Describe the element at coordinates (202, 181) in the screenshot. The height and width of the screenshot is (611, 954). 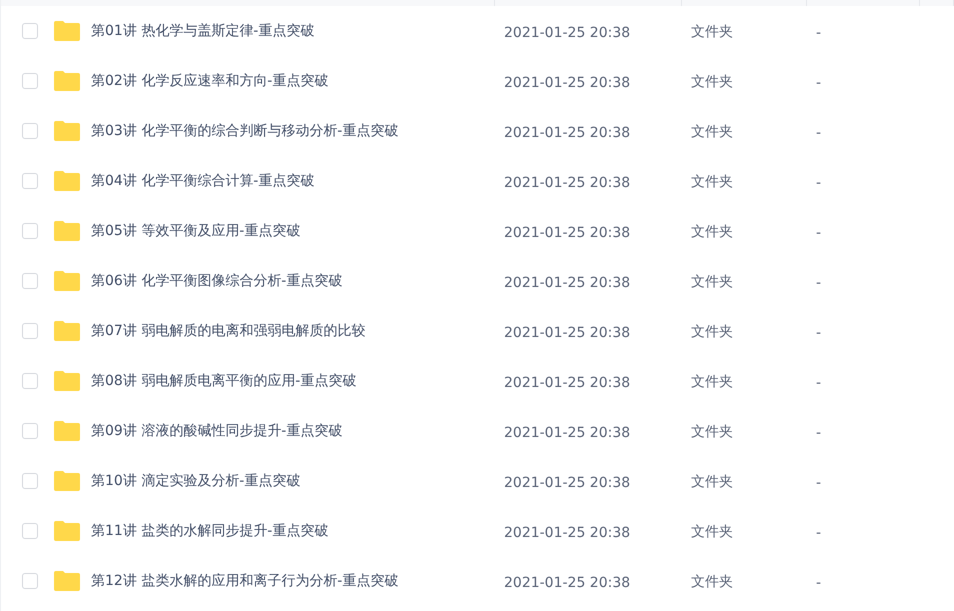
I see `file-name: 第04讲 化学平衡综合计算-重点突破` at that location.